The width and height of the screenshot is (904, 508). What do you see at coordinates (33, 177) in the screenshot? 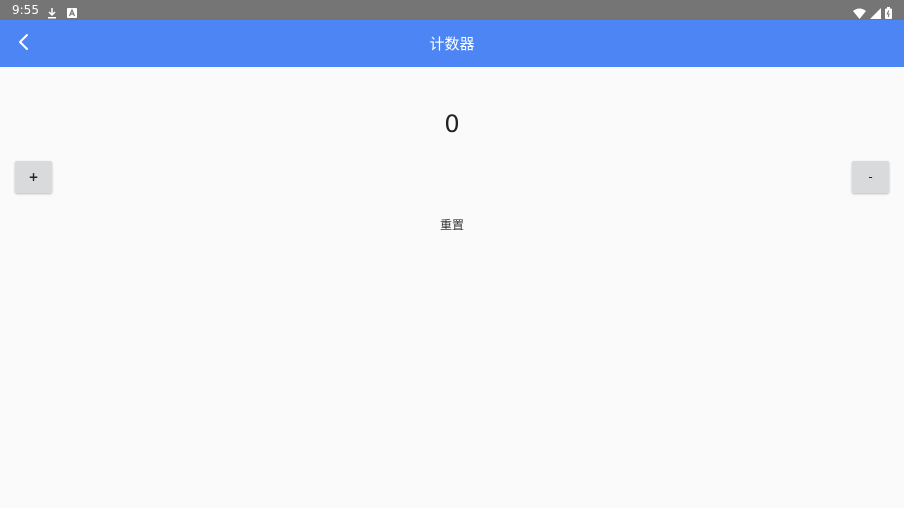
I see `increment-button: +` at bounding box center [33, 177].